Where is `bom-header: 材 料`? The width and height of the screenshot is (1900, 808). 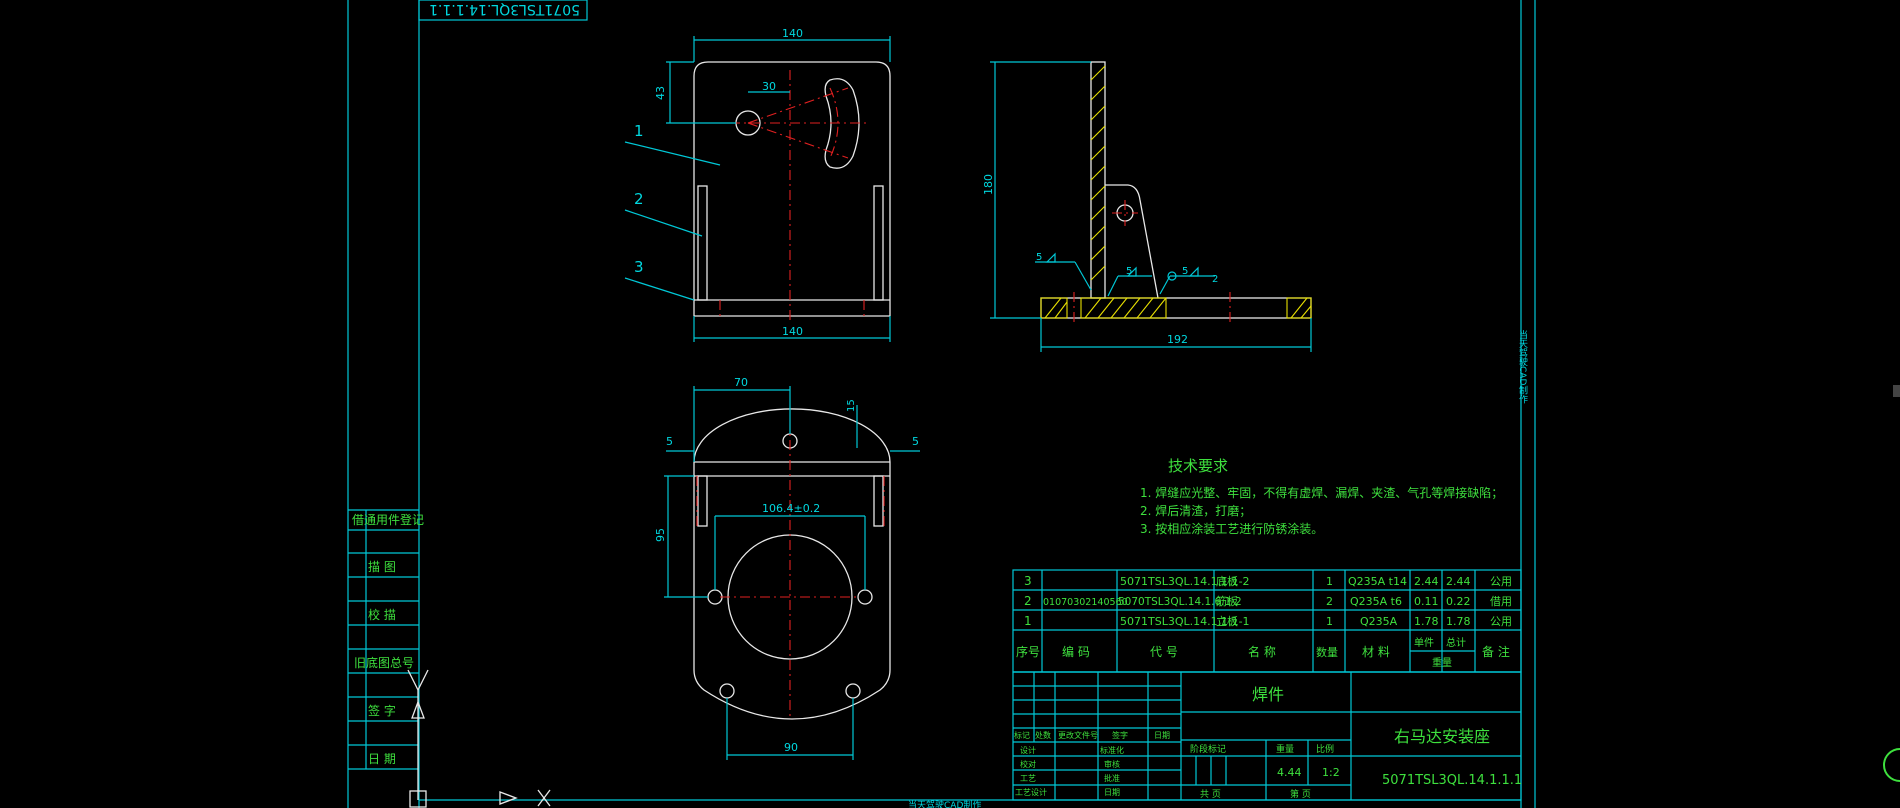
bom-header: 材 料 is located at coordinates (1376, 652).